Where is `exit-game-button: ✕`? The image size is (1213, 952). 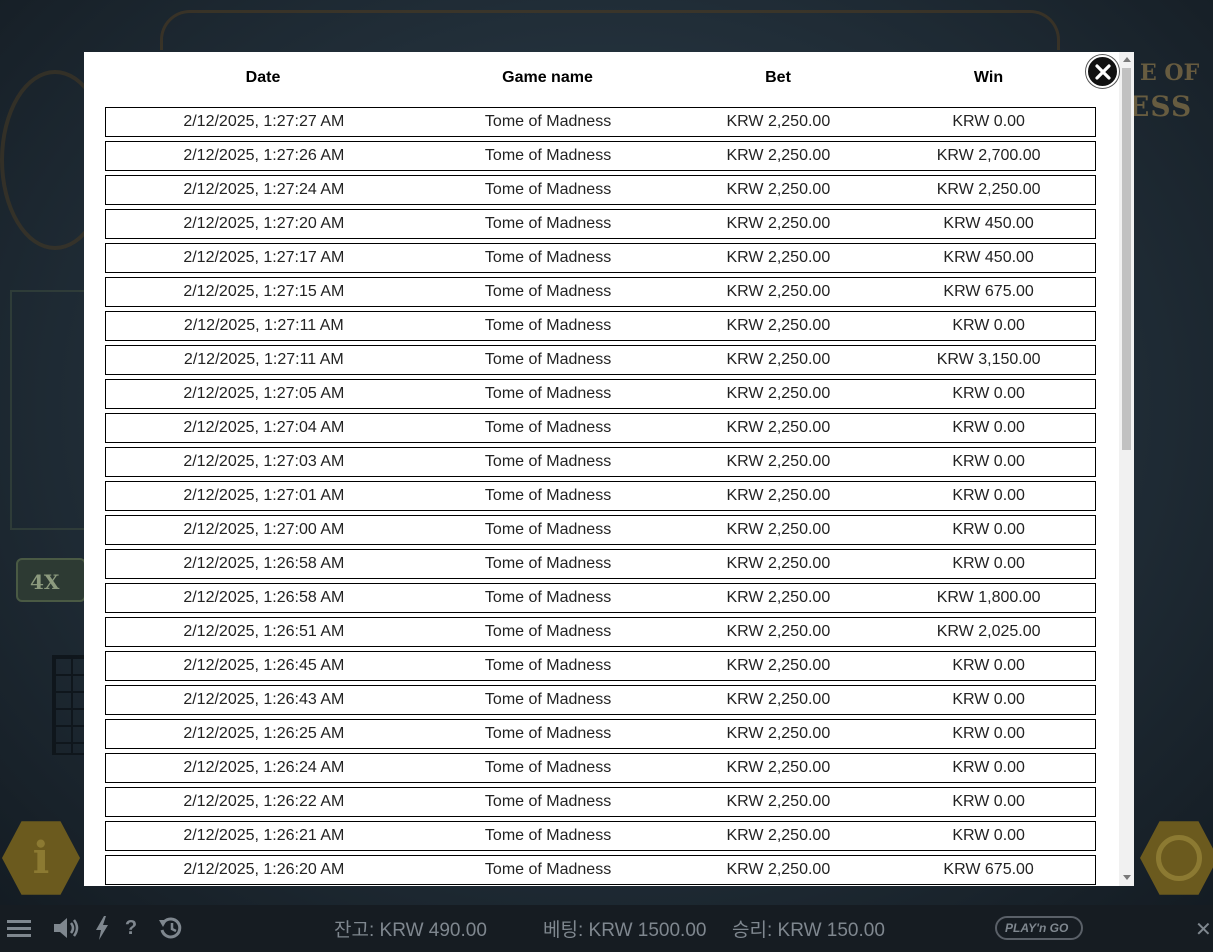 exit-game-button: ✕ is located at coordinates (1203, 929).